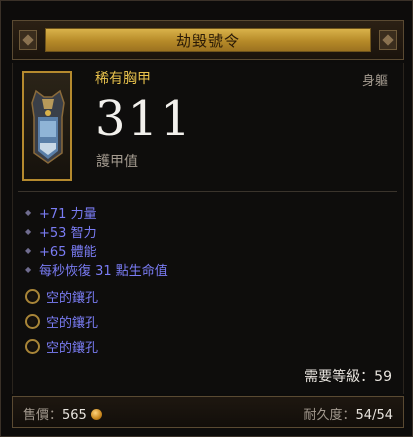 Image resolution: width=413 pixels, height=437 pixels. I want to click on item-rarity-type: 稀有胸甲, so click(123, 79).